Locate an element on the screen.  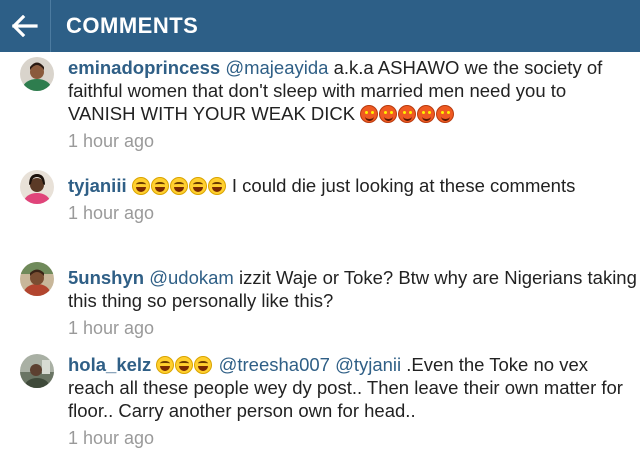
comment-mention: @treesha007 @tyjanii is located at coordinates (310, 364).